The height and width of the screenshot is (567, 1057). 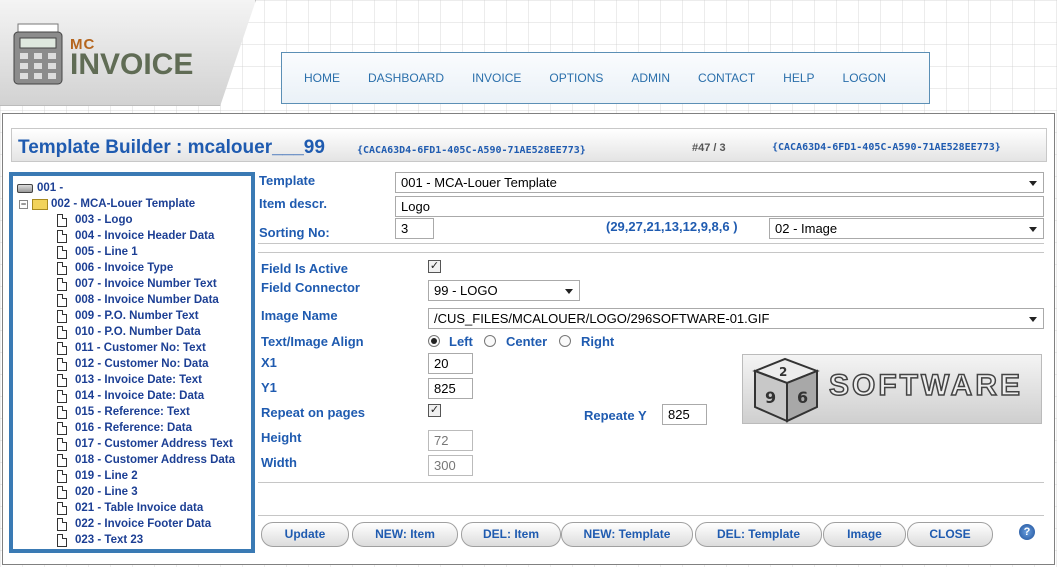 What do you see at coordinates (124, 268) in the screenshot?
I see `tree-item-label: 006 - Invoice Type` at bounding box center [124, 268].